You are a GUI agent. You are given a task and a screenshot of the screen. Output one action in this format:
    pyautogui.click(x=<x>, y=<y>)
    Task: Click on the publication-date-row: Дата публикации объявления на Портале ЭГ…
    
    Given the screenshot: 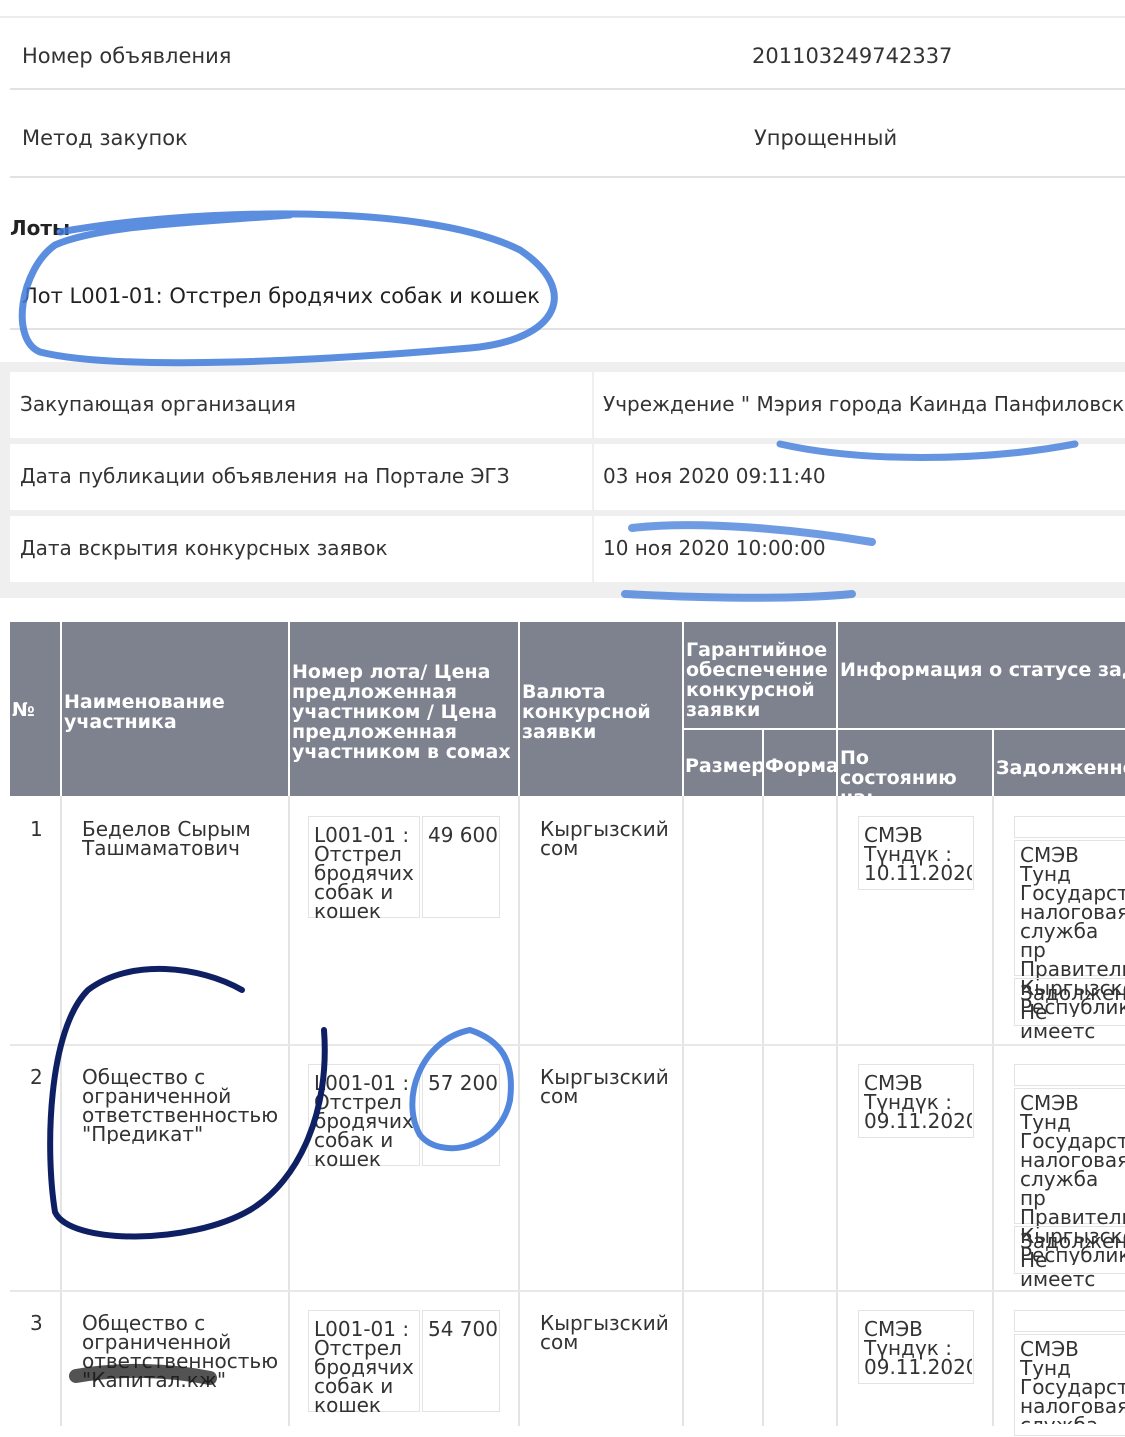 What is the action you would take?
    pyautogui.click(x=567, y=477)
    